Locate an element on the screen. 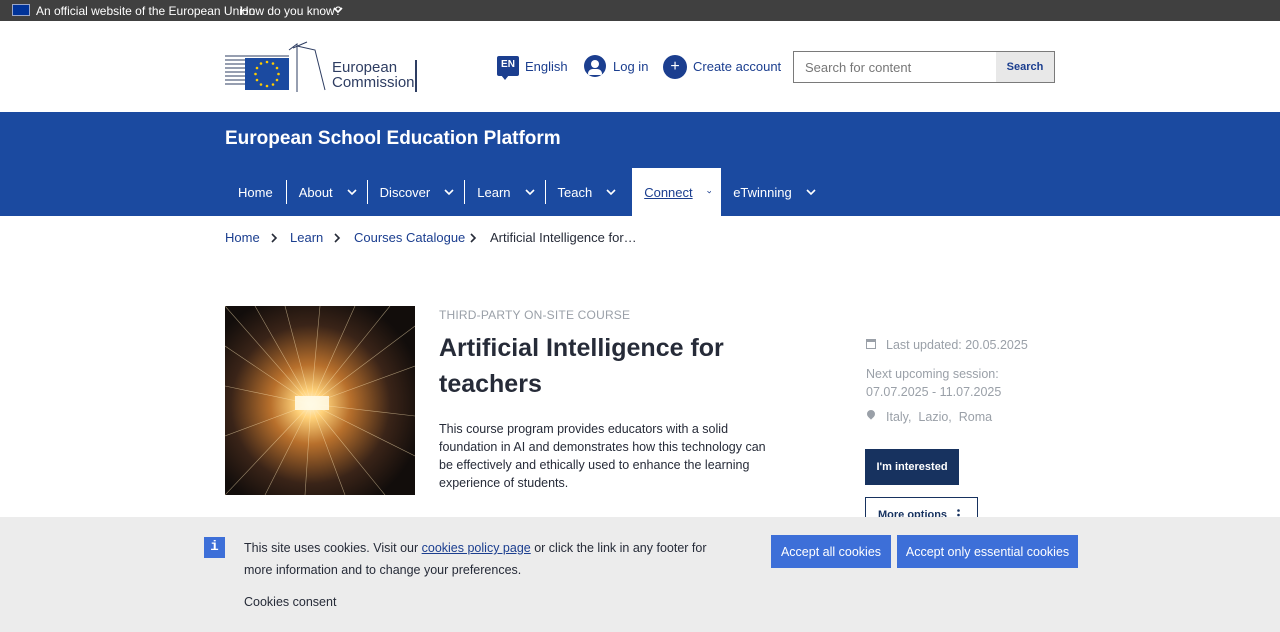 This screenshot has width=1280, height=632. nav-label: eTwinning is located at coordinates (762, 192).